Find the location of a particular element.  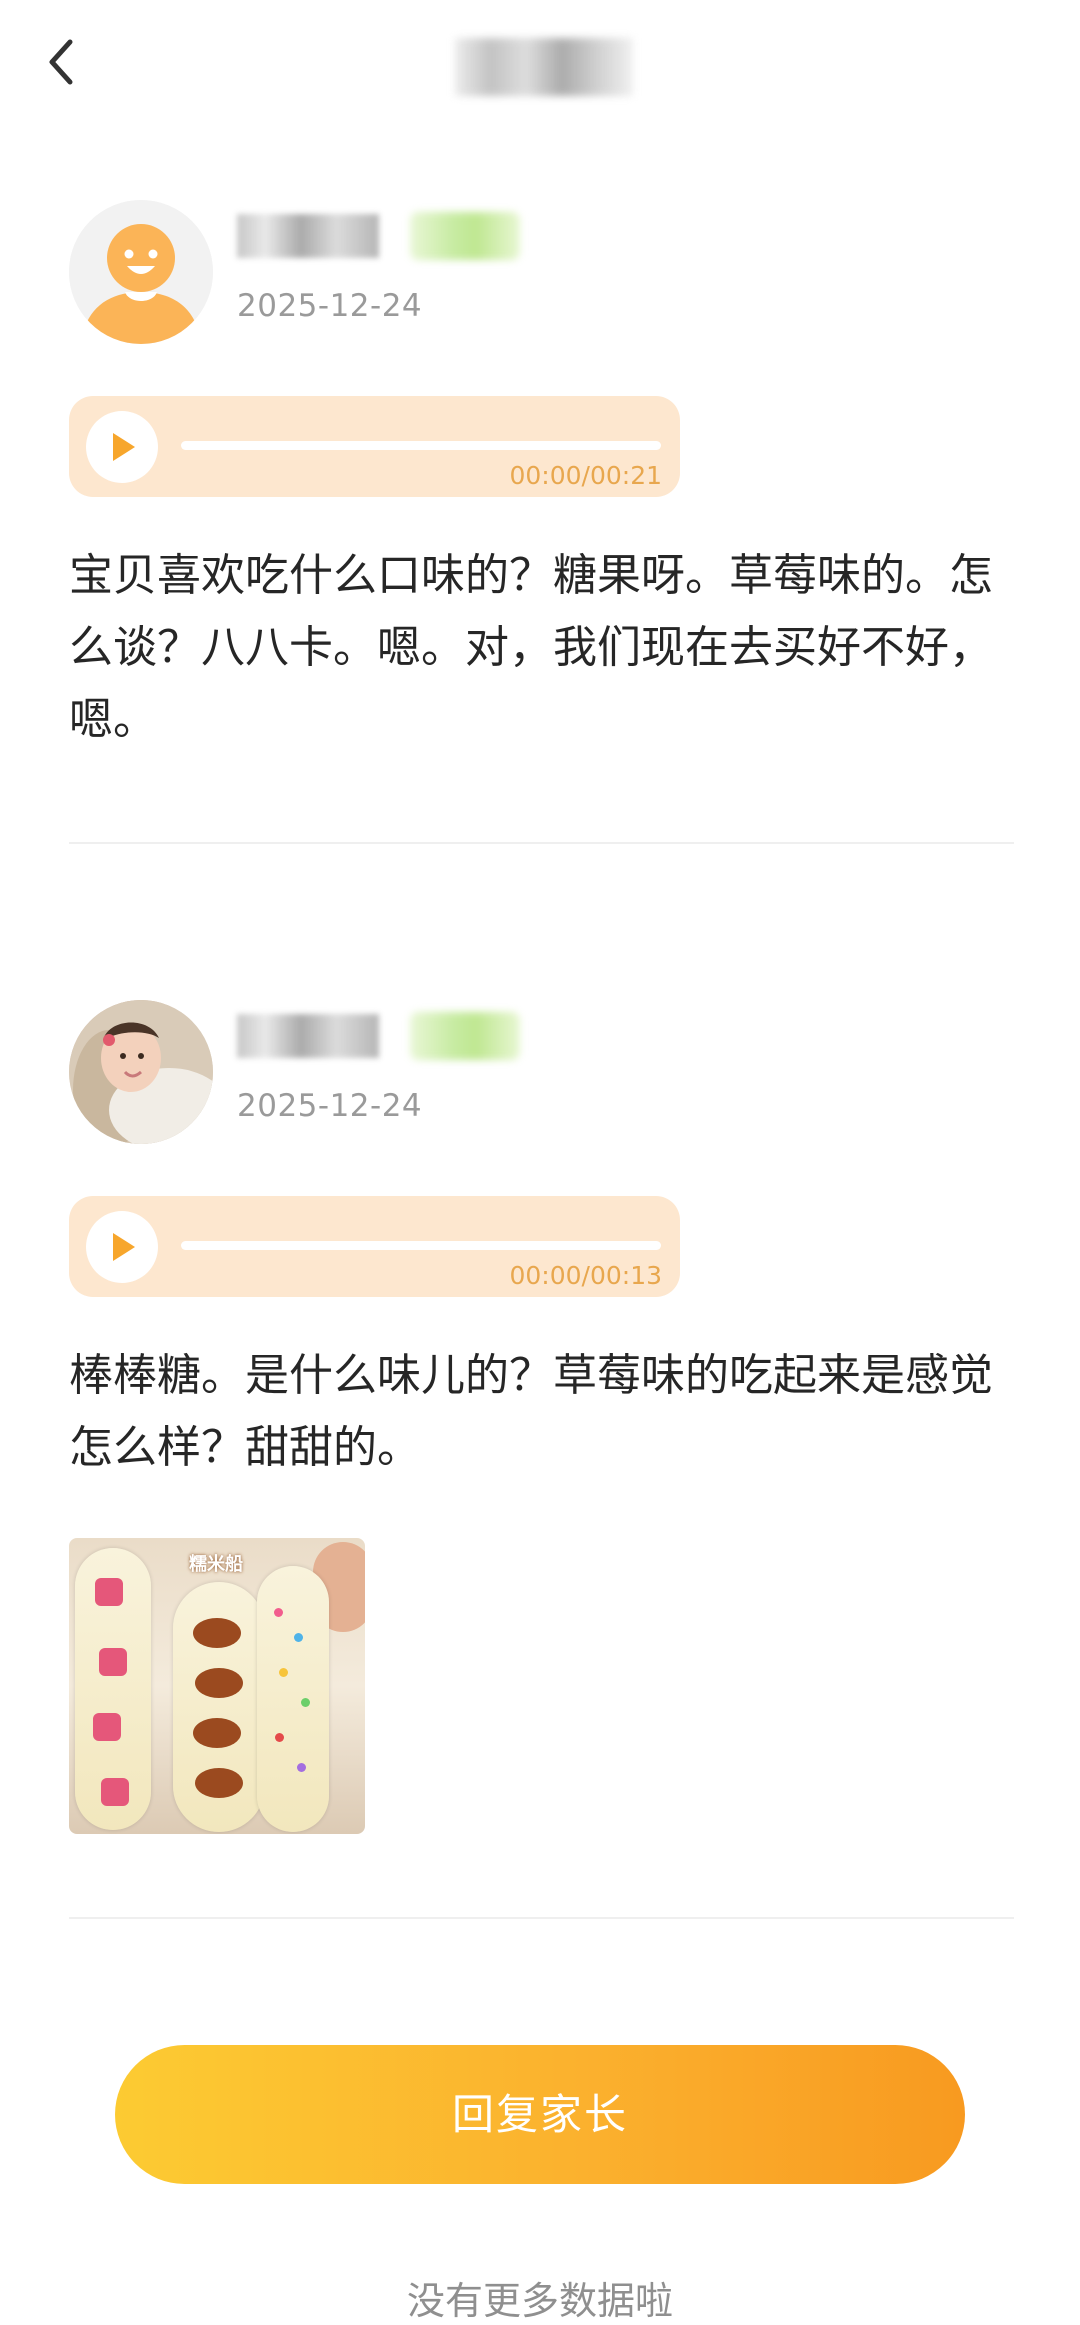

child-photo-avatar is located at coordinates (141, 1072).